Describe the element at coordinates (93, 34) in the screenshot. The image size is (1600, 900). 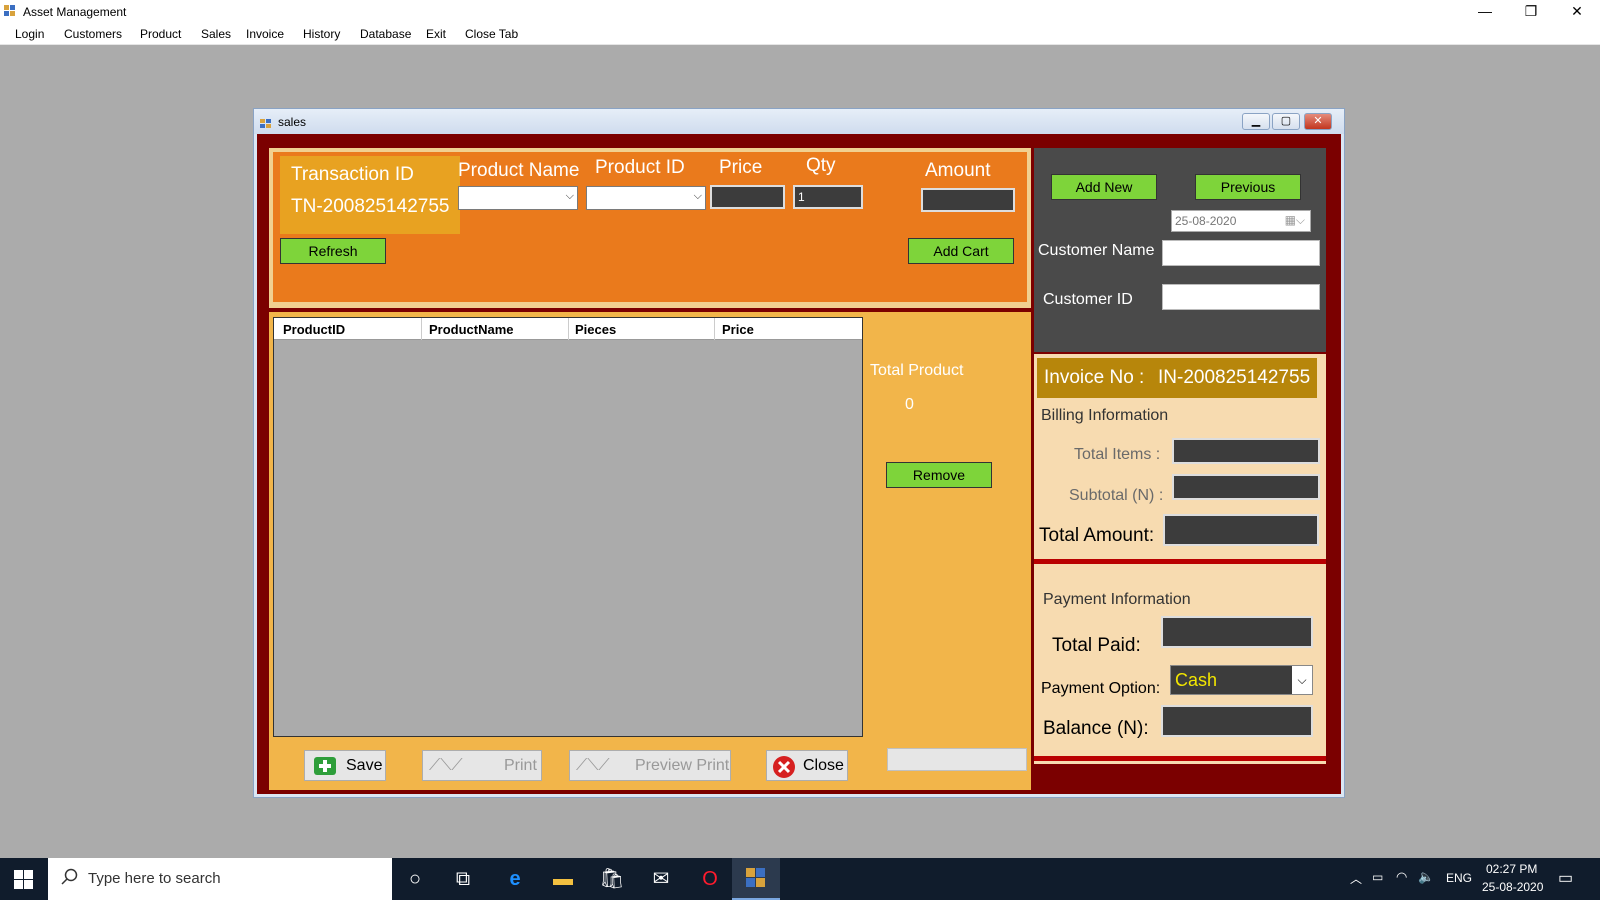
I see `menu-customers: Customers` at that location.